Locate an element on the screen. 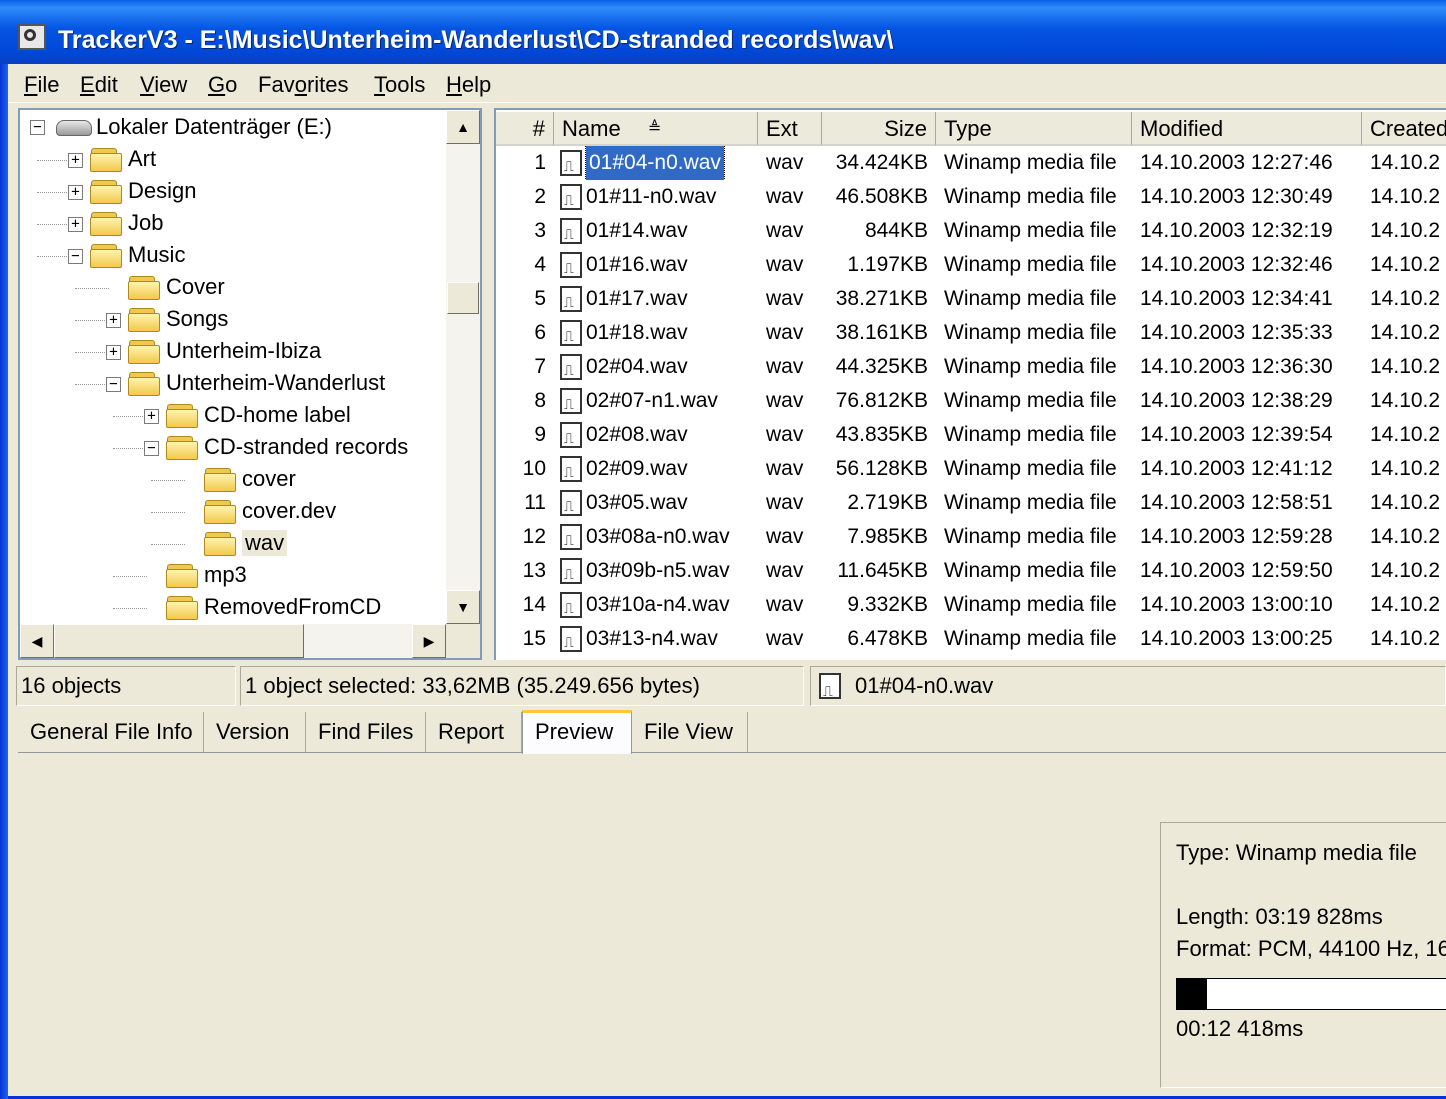  tree-item-unterheim-ibiza: Unterheim-Ibiza is located at coordinates (243, 351).